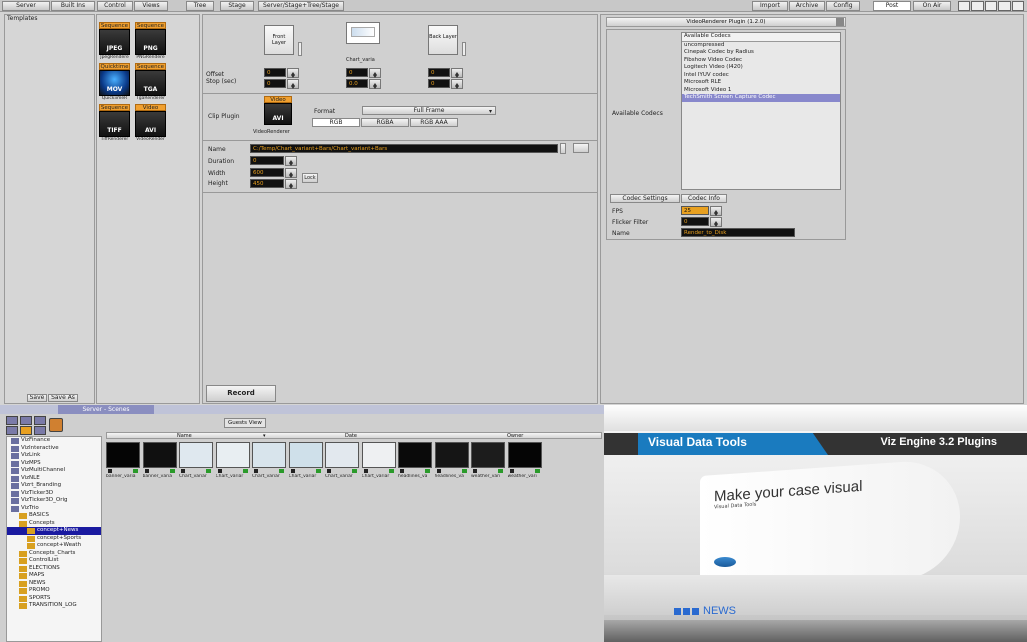 The width and height of the screenshot is (1027, 642). Describe the element at coordinates (357, 83) in the screenshot. I see `chart-stop-field: 0.0` at that location.